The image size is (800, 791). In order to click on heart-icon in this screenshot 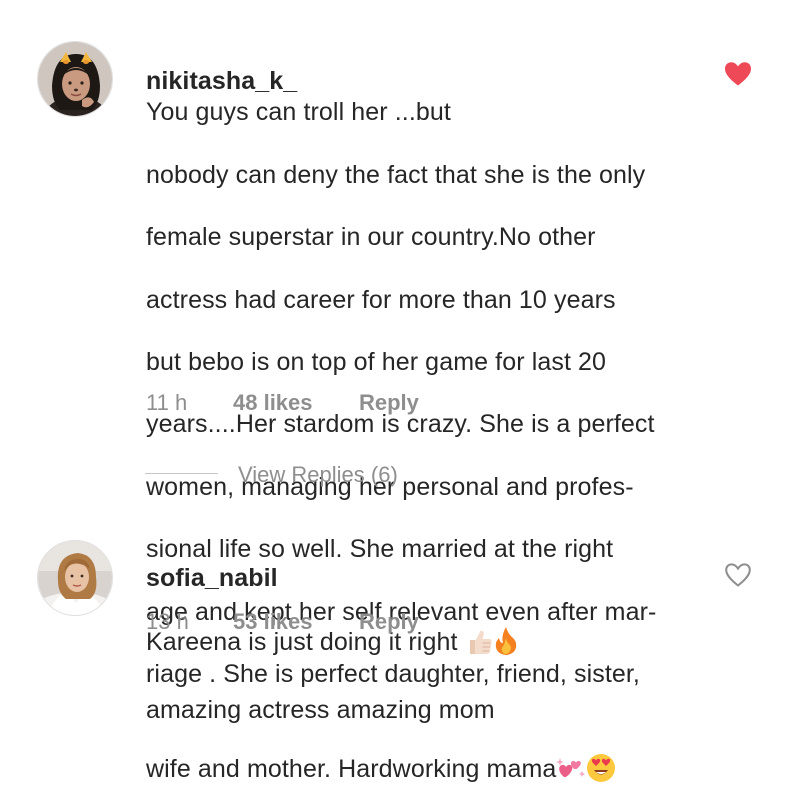, I will do `click(738, 74)`.